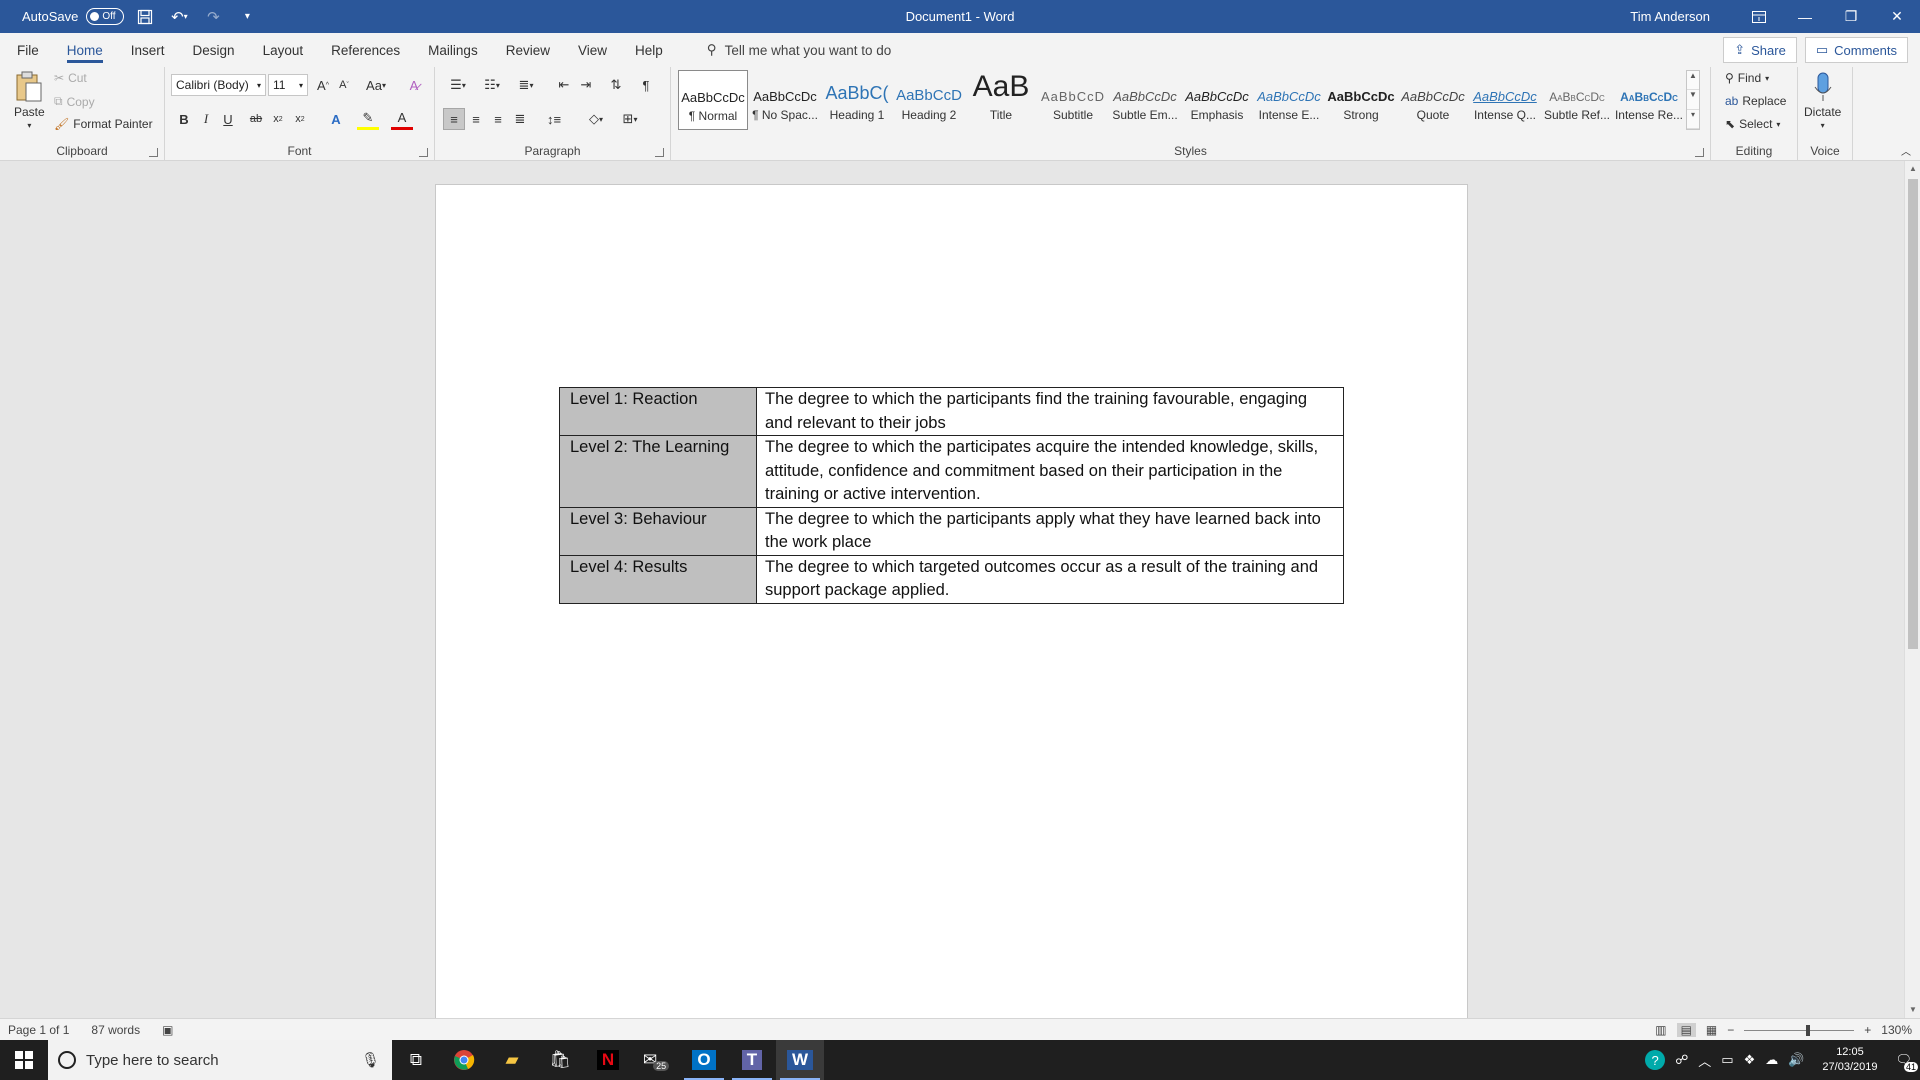  I want to click on format-painter-button: 🖌 Format Painter, so click(103, 124).